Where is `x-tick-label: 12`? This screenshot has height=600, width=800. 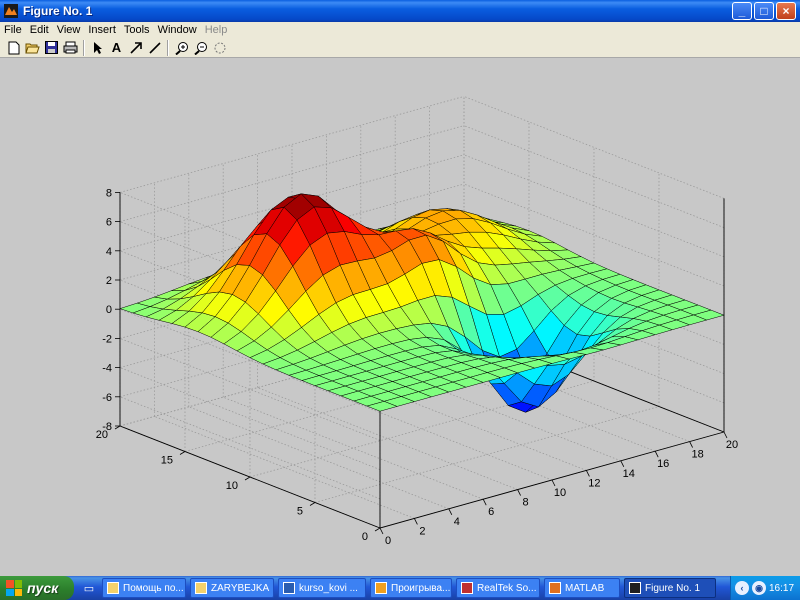
x-tick-label: 12 is located at coordinates (594, 483).